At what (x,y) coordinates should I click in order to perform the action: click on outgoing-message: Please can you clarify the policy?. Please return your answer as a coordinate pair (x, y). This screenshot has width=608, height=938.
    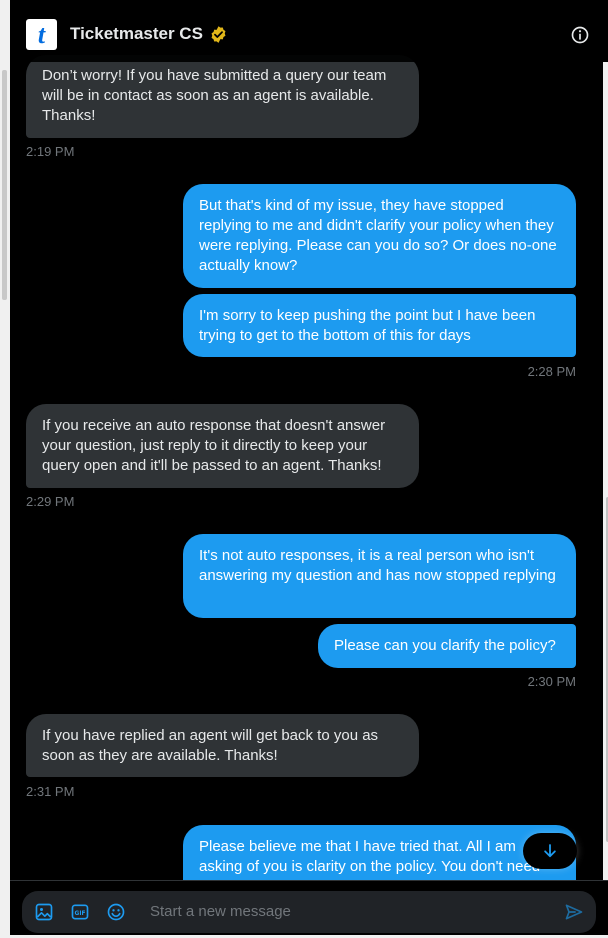
    Looking at the image, I should click on (447, 646).